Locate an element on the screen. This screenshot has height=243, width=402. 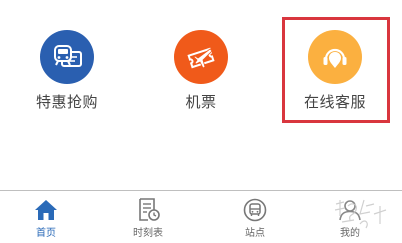
home-icon is located at coordinates (46, 210).